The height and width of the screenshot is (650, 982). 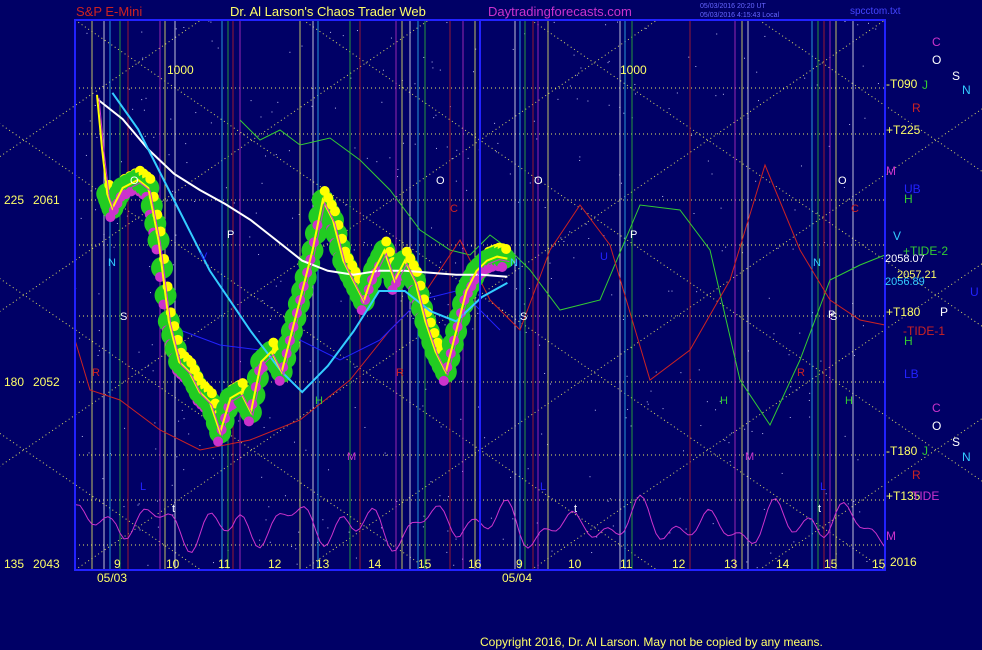 I want to click on right-label-o: O, so click(x=936, y=60).